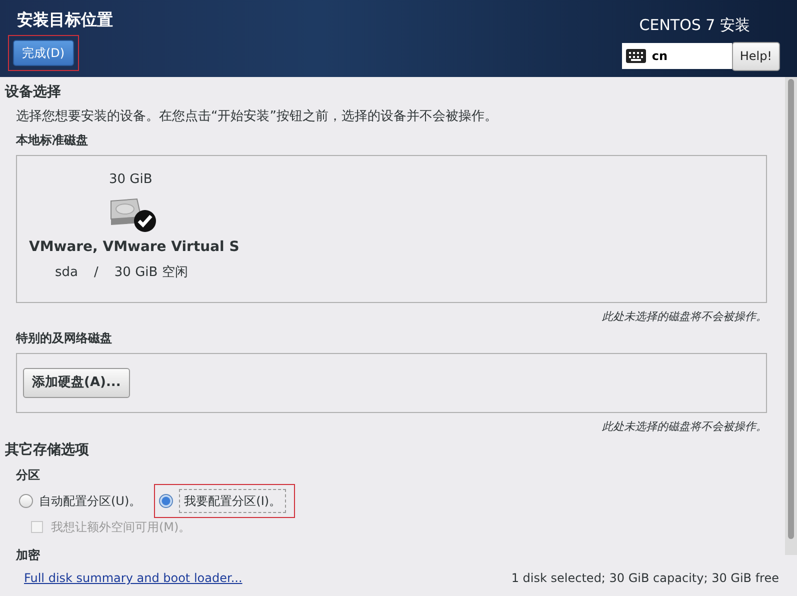 The width and height of the screenshot is (797, 596). What do you see at coordinates (47, 450) in the screenshot?
I see `section-title: 其它存储选项` at bounding box center [47, 450].